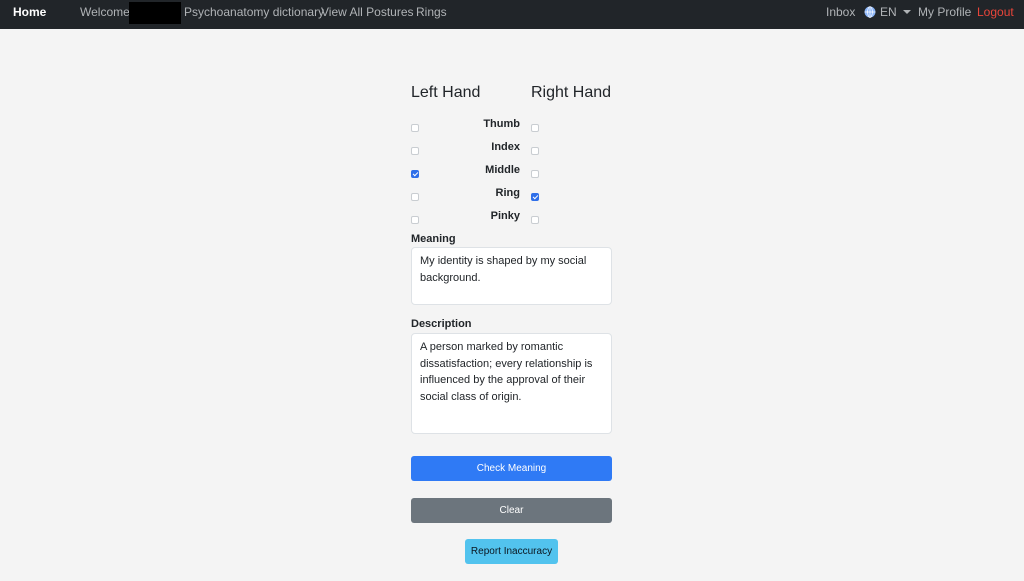 This screenshot has height=581, width=1024. I want to click on home-link: Home, so click(29, 14).